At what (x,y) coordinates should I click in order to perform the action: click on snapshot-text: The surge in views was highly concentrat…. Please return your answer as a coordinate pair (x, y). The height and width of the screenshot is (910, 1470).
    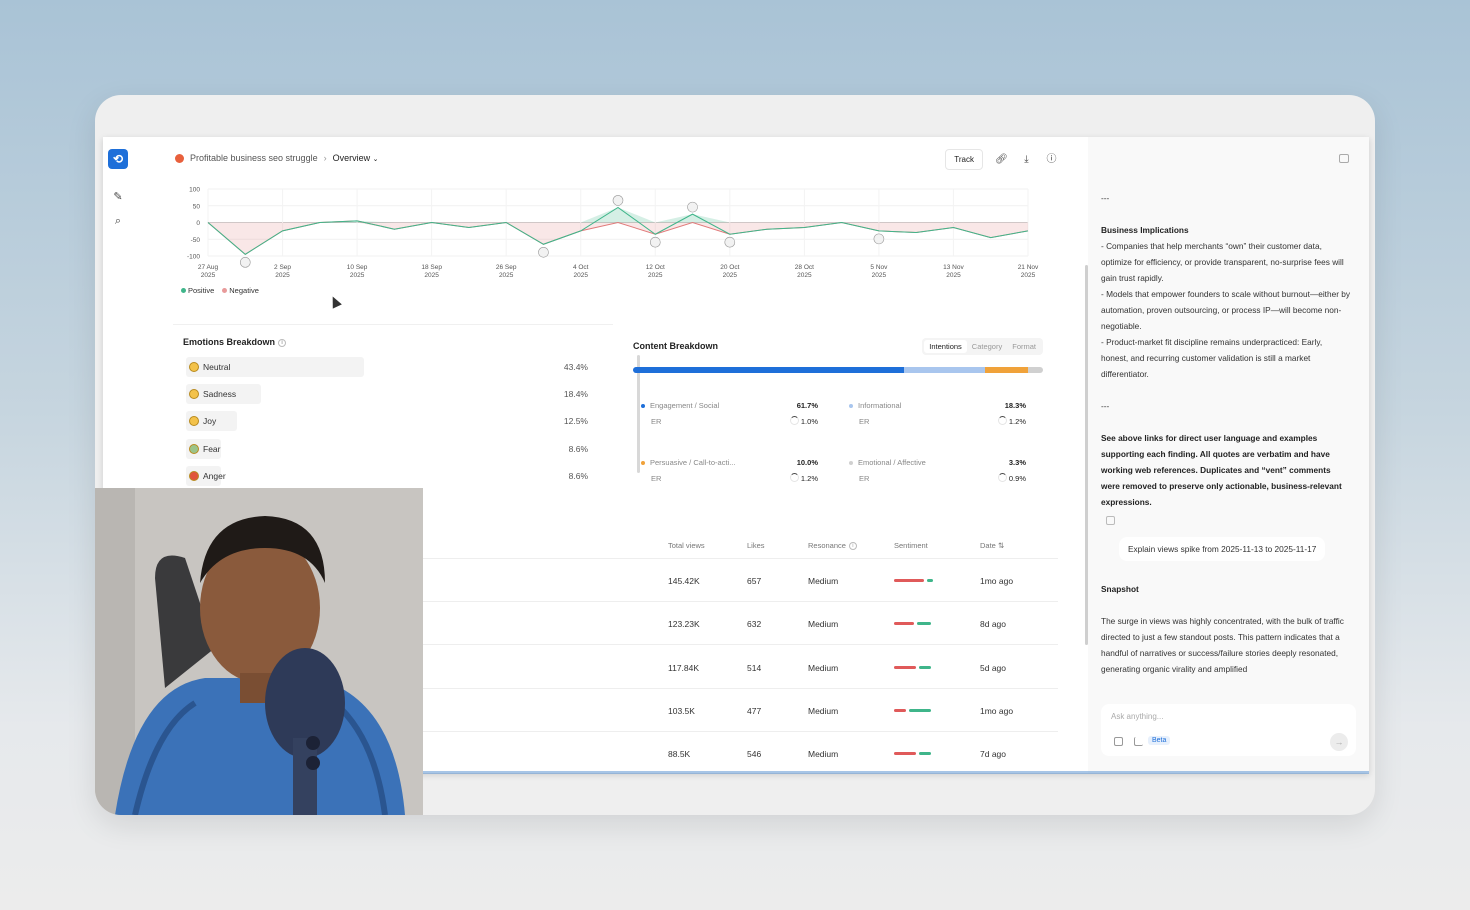
    Looking at the image, I should click on (1222, 645).